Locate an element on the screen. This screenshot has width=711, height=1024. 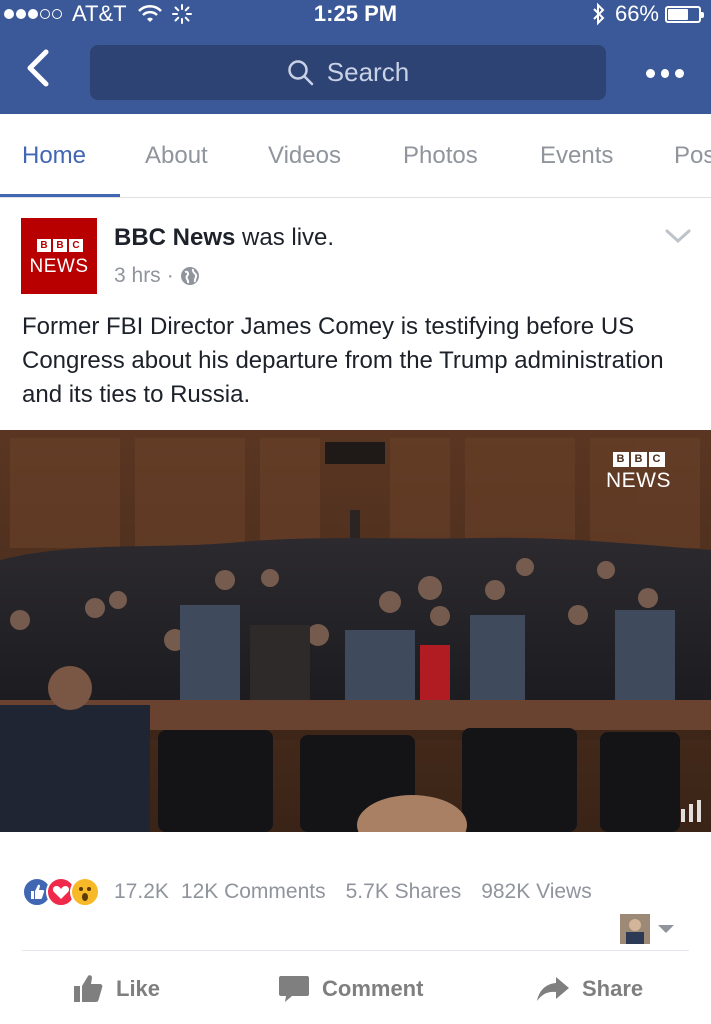
page-avatar: BBC NEWS is located at coordinates (59, 256).